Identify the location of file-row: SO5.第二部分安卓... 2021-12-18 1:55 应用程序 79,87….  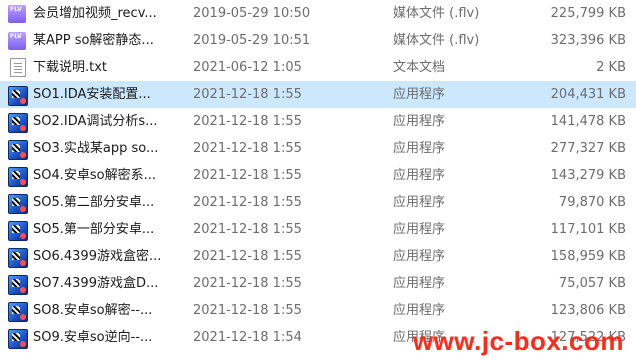
(318, 202).